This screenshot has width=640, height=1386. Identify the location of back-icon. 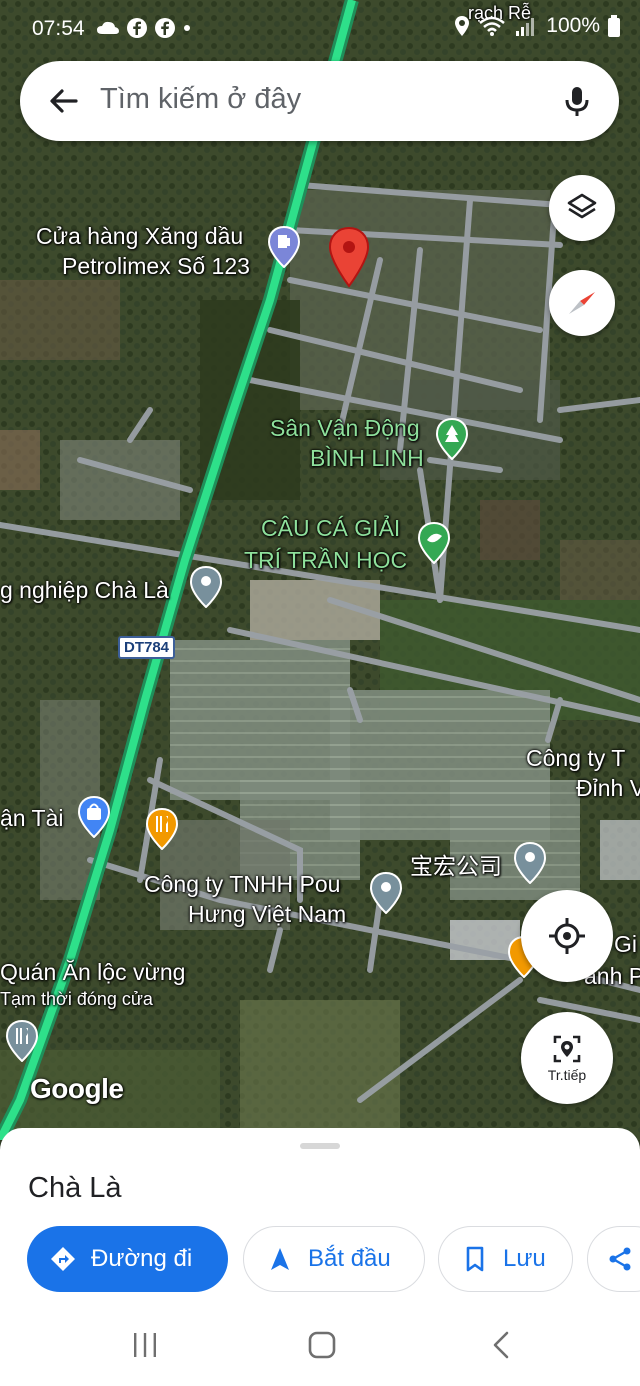
(502, 1345).